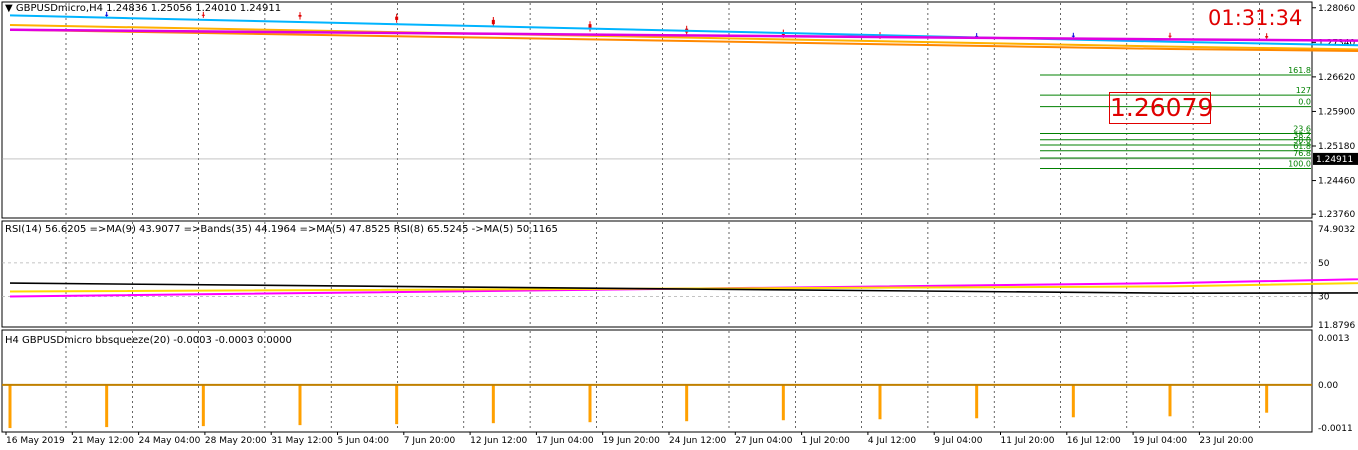  Describe the element at coordinates (1299, 164) in the screenshot. I see `fib-level-label: 100.0` at that location.